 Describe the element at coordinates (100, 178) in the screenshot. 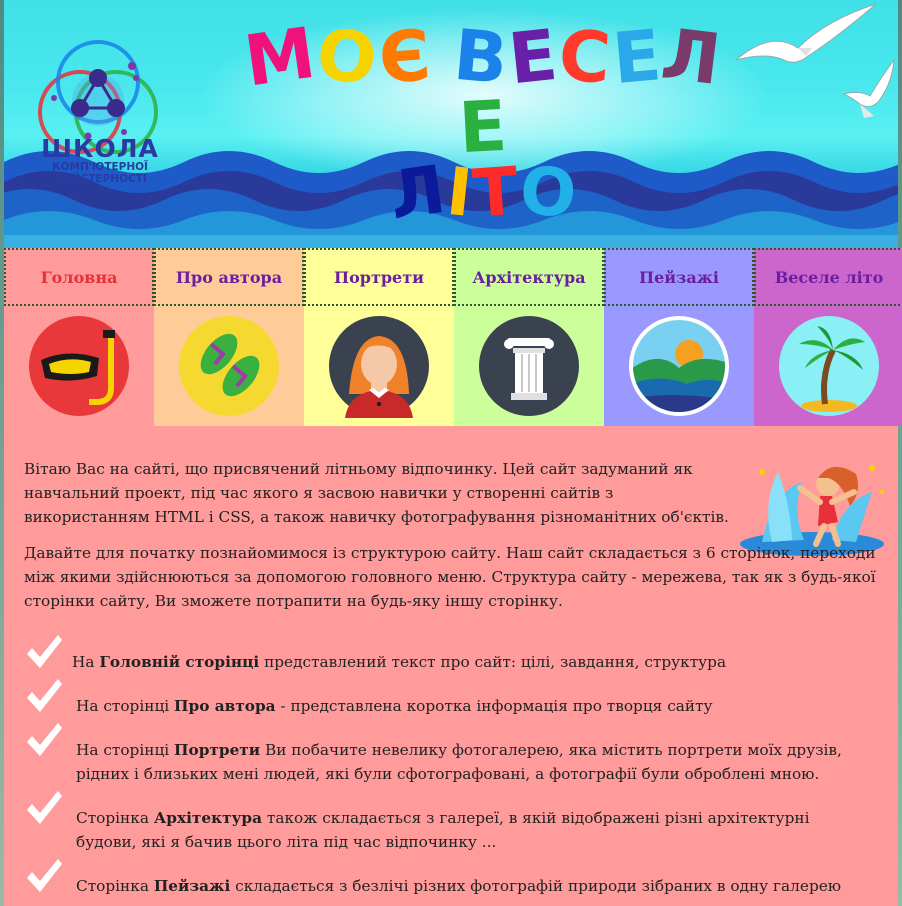

I see `logo-line3: МАЙСТЕРНОСТІ` at that location.